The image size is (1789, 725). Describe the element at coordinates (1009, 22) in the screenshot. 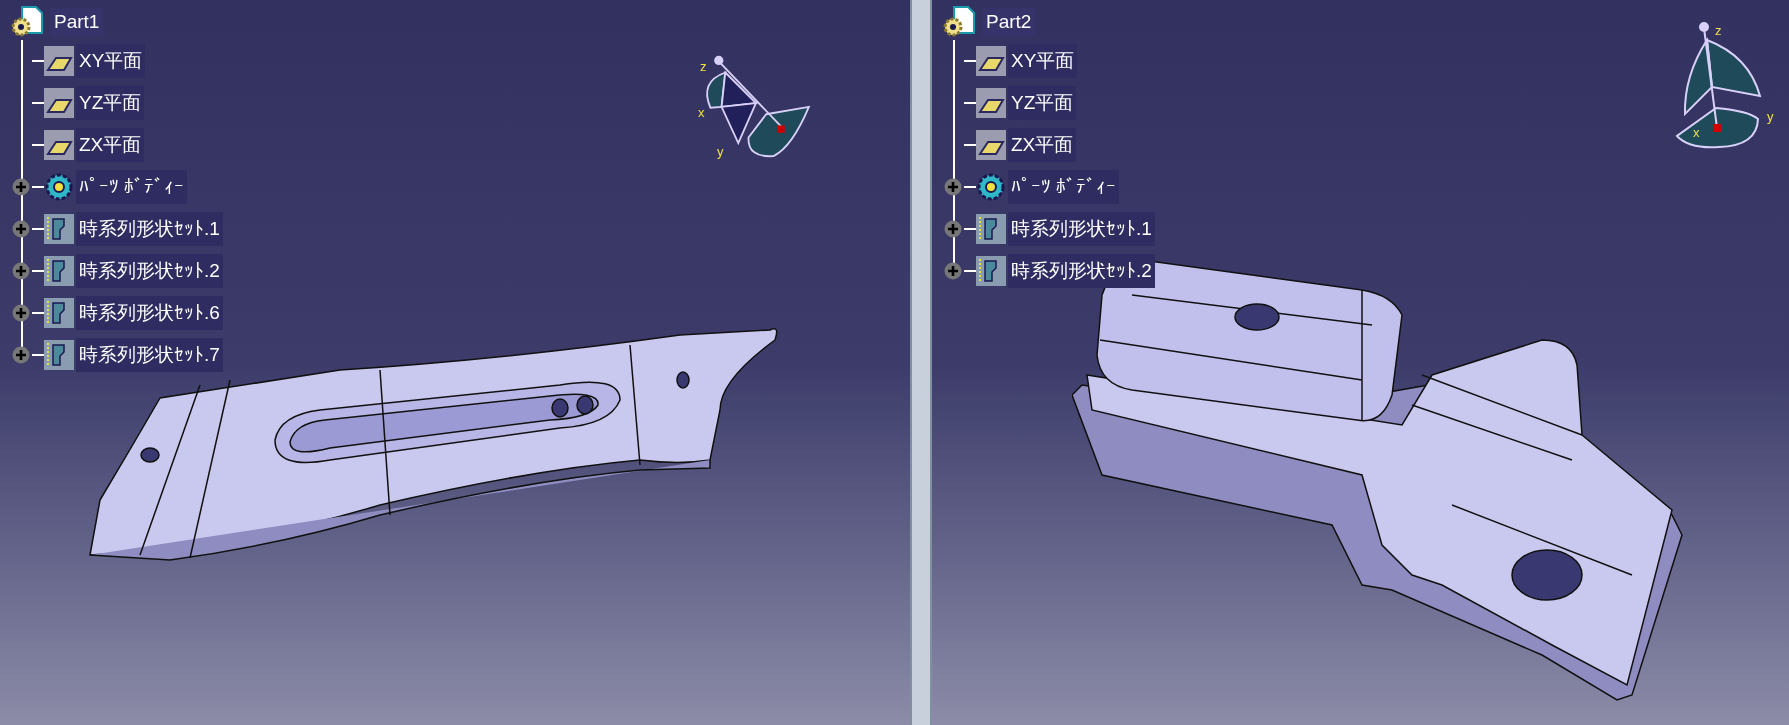

I see `tree-node-label: Part2` at that location.